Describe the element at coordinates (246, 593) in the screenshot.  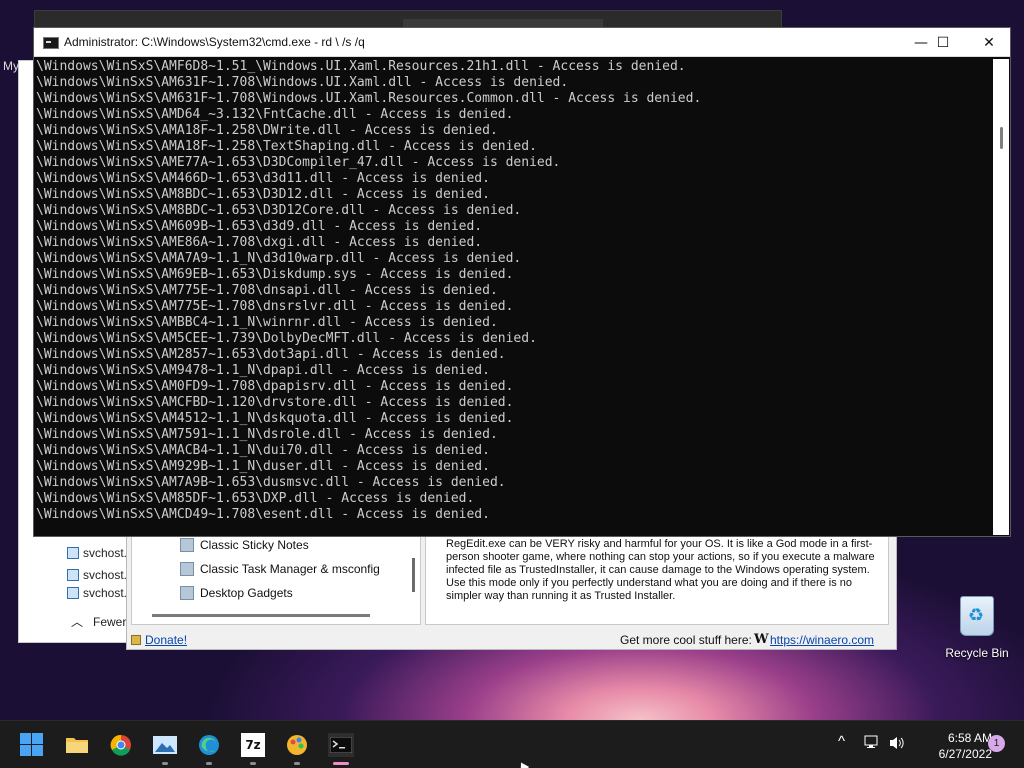
I see `tree-item-label: Desktop Gadgets` at that location.